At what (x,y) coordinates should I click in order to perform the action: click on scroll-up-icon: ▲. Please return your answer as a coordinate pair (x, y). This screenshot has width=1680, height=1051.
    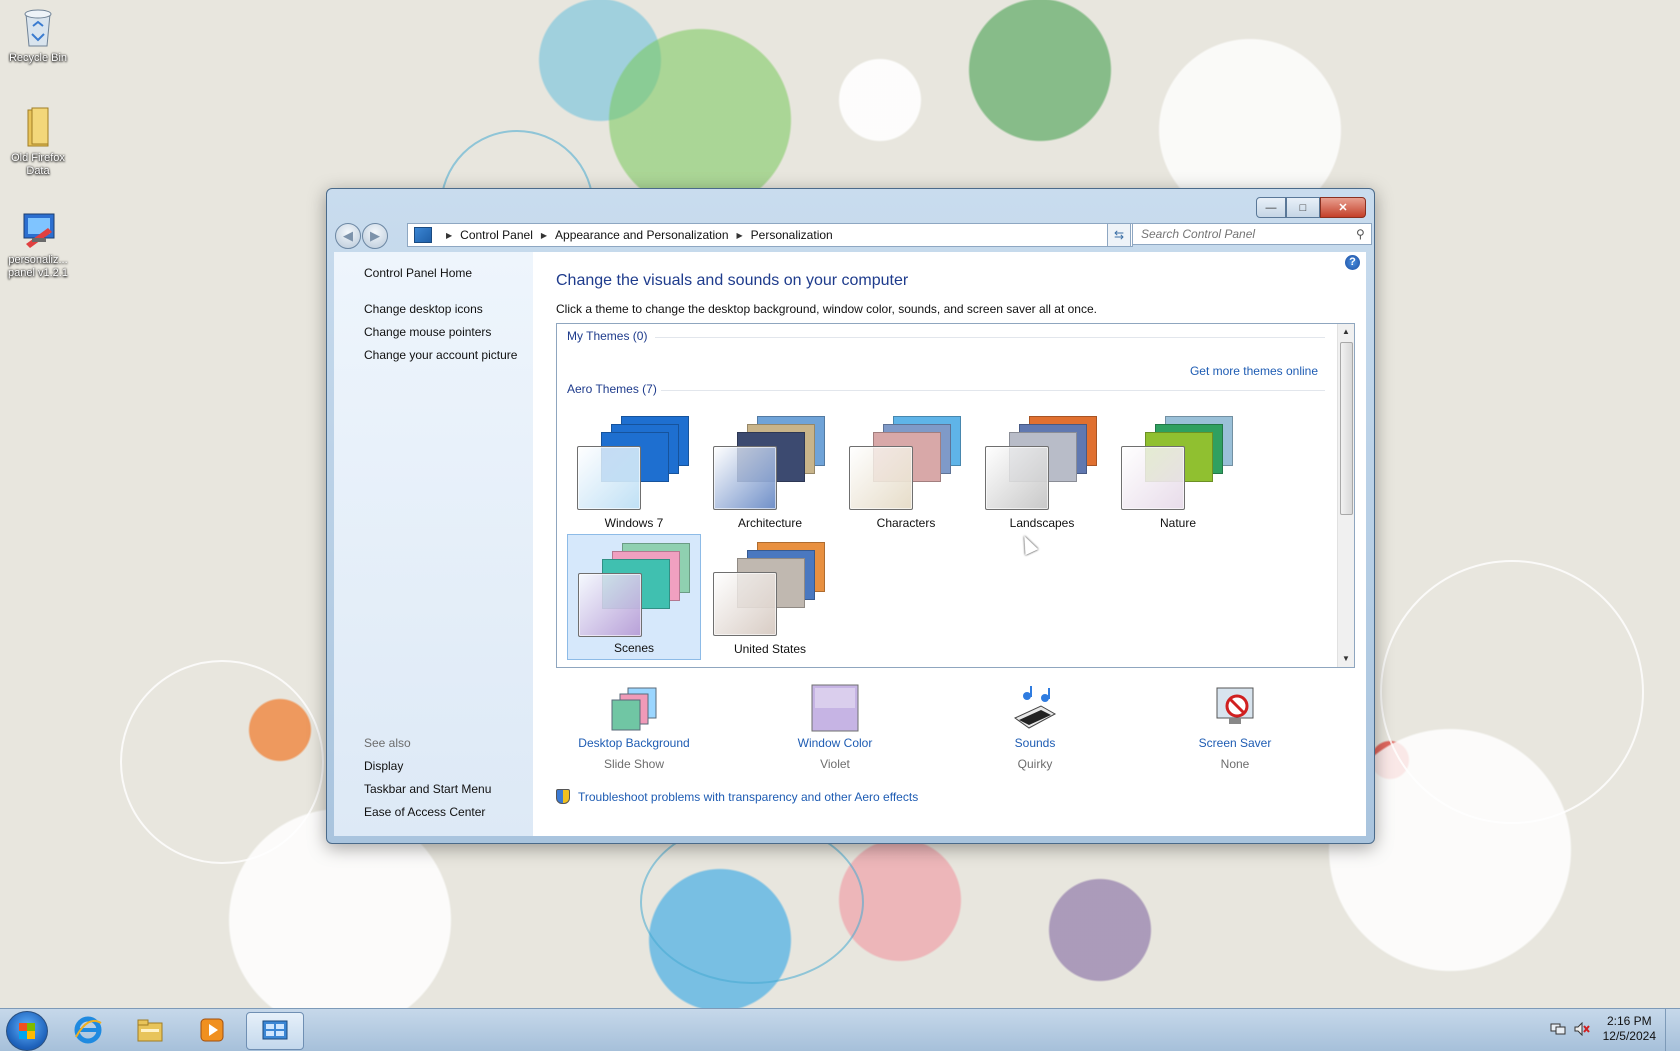
    Looking at the image, I should click on (1346, 332).